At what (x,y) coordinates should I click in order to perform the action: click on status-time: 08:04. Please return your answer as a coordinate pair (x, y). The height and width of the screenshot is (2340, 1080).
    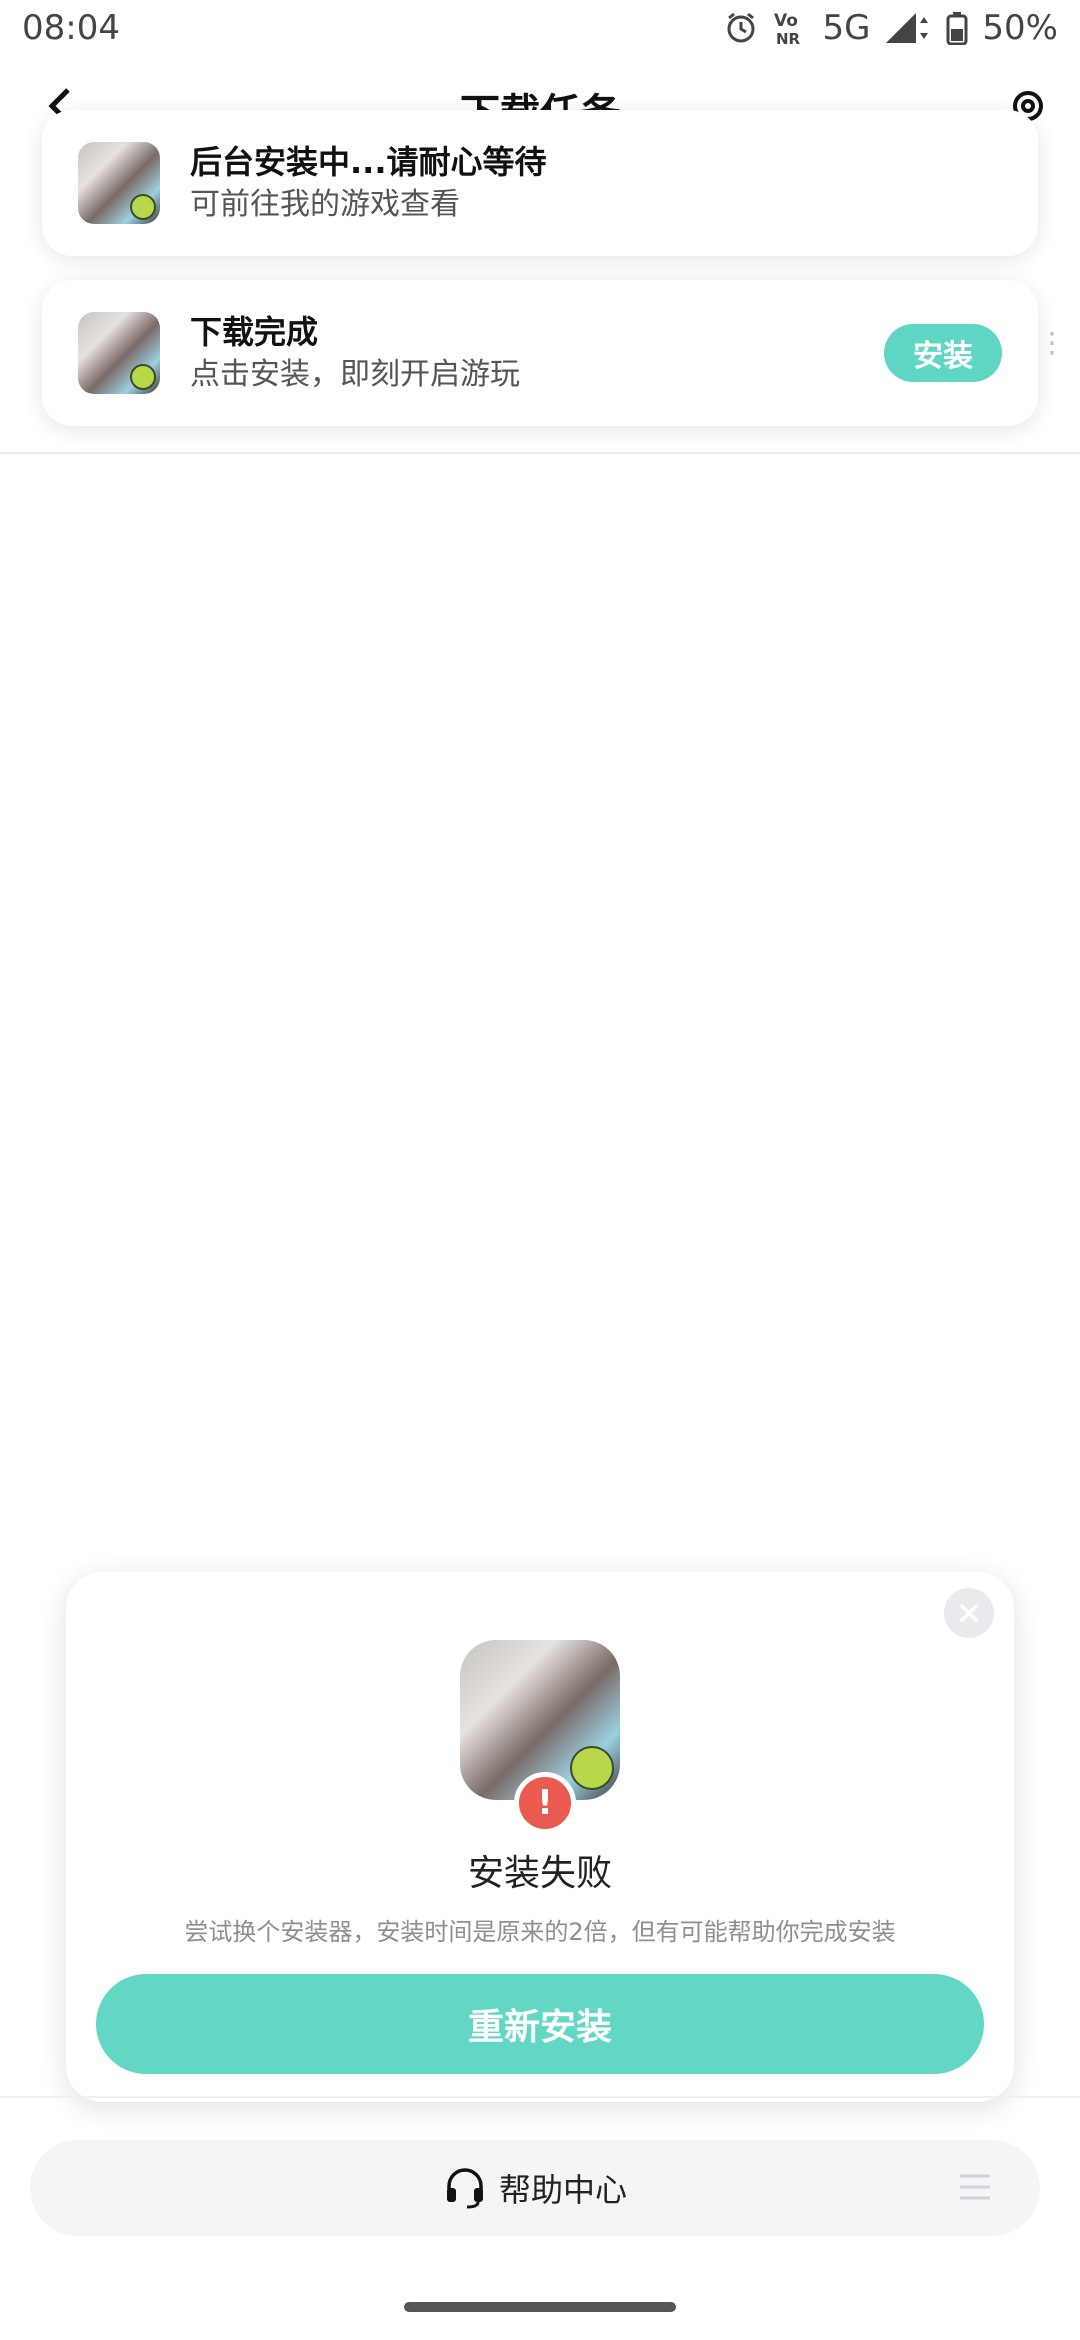
    Looking at the image, I should click on (71, 28).